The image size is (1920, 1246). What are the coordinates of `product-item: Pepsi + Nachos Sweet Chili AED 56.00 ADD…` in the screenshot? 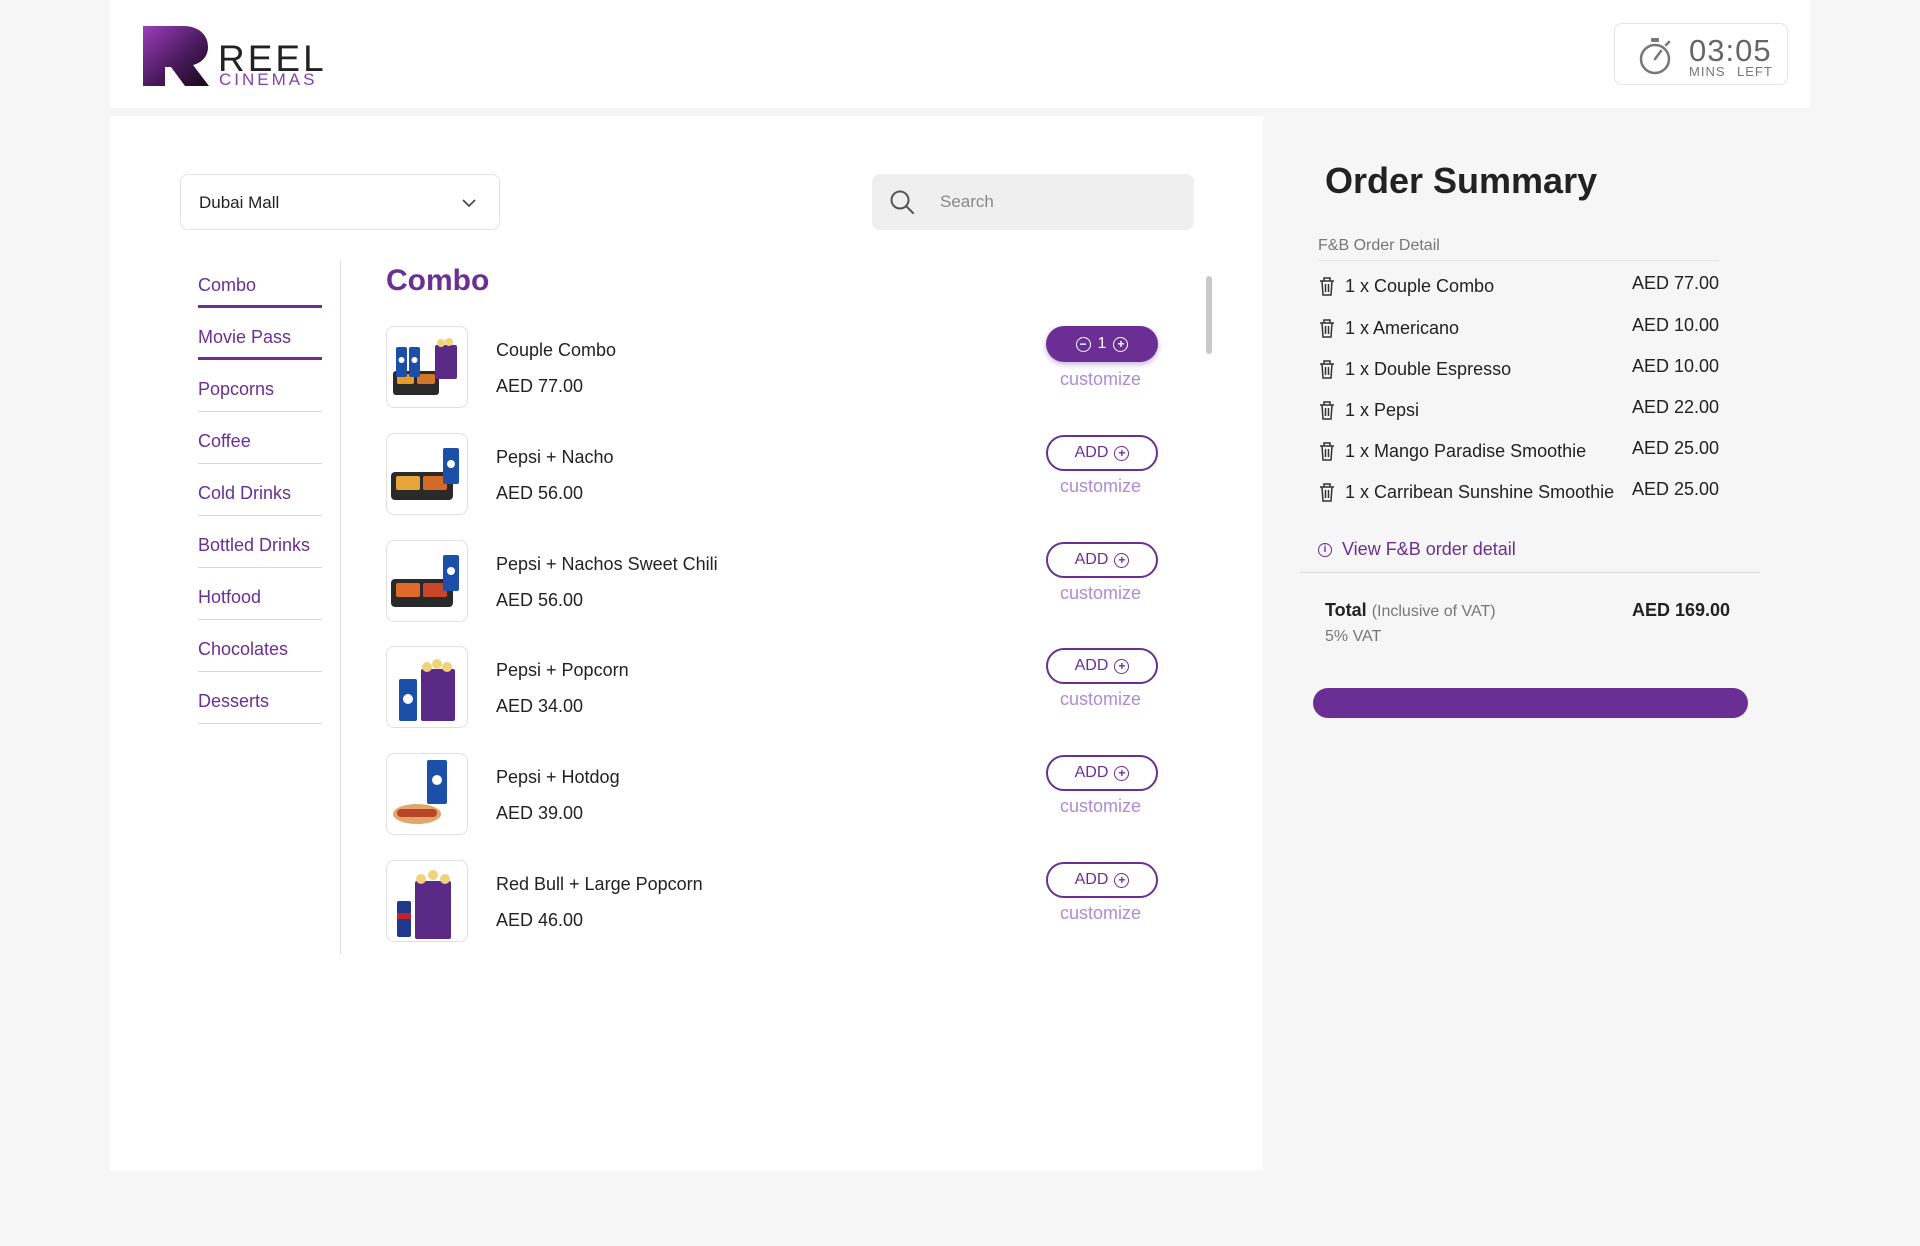 It's located at (781, 585).